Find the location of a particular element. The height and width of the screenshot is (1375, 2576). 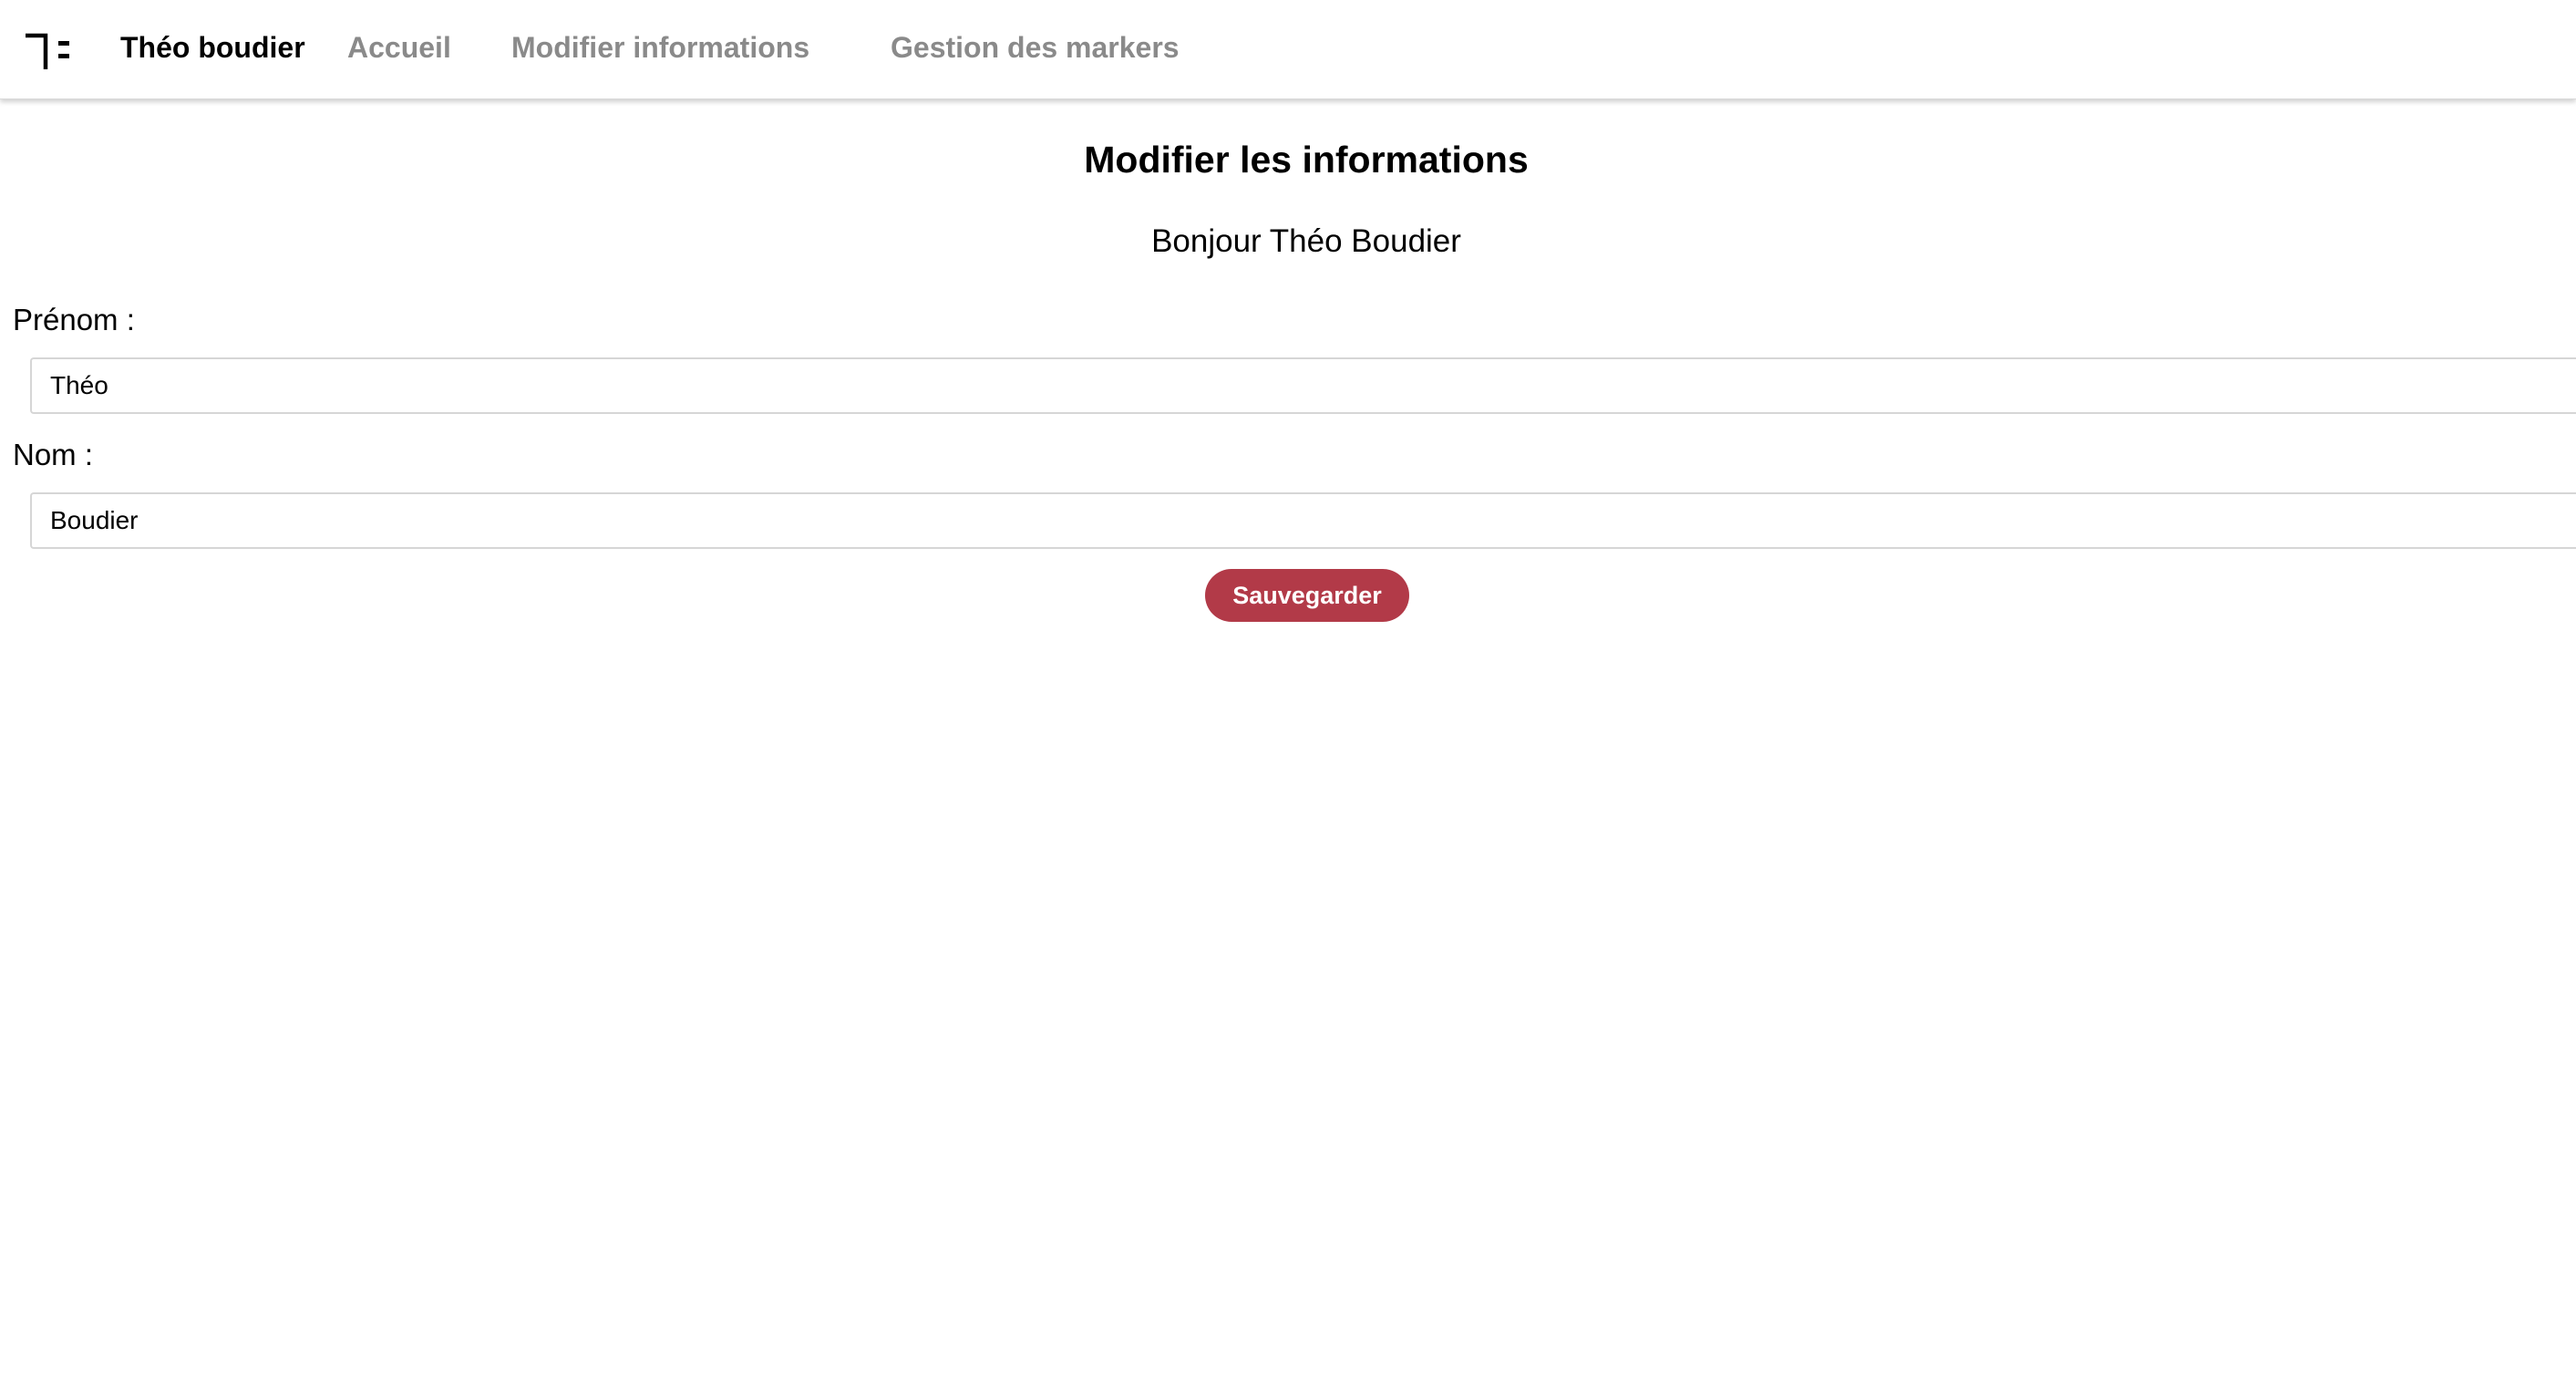

greeting-text: Bonjour Théo Boudier is located at coordinates (1306, 241).